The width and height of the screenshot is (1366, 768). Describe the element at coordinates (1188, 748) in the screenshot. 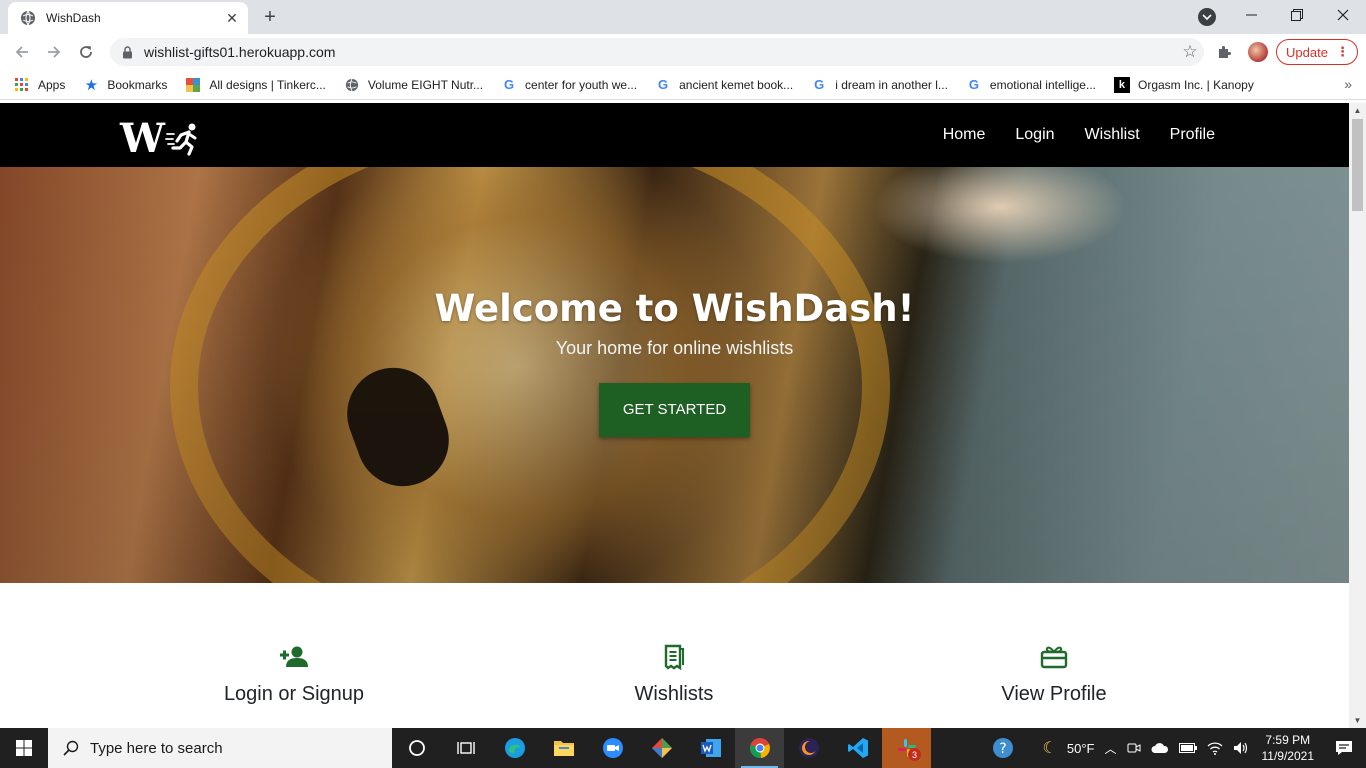

I see `battery-icon` at that location.